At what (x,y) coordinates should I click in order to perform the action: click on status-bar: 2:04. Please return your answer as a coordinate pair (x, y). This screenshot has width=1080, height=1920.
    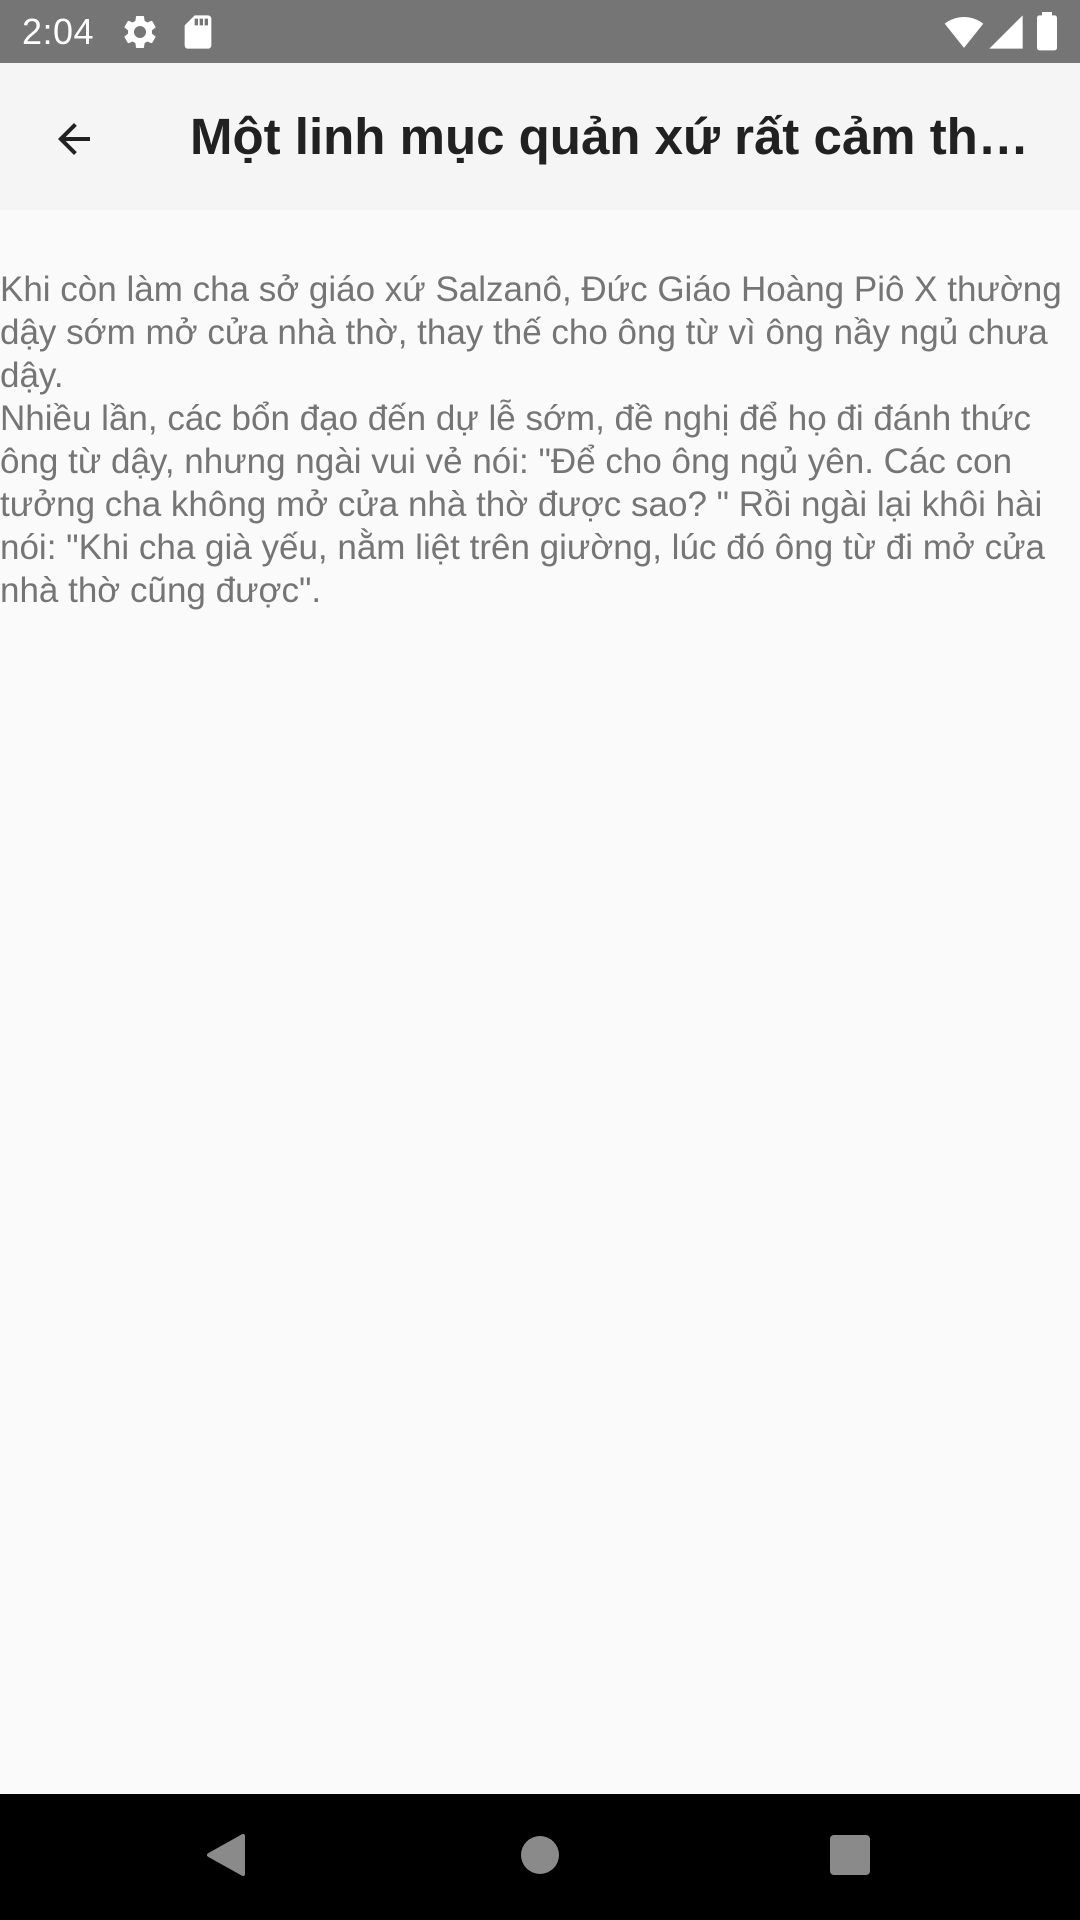
    Looking at the image, I should click on (540, 31).